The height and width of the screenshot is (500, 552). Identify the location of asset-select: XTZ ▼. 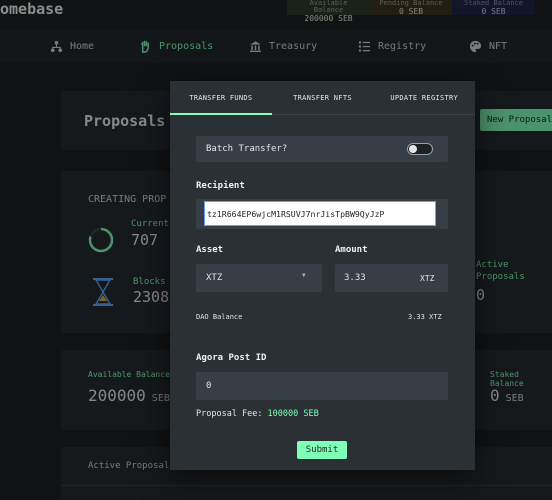
(259, 278).